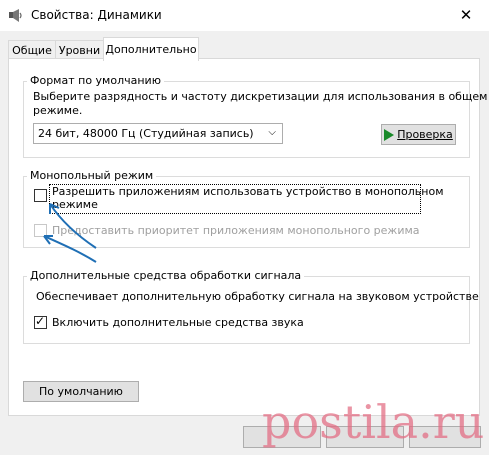  I want to click on watermark-text: postila.ru, so click(373, 422).